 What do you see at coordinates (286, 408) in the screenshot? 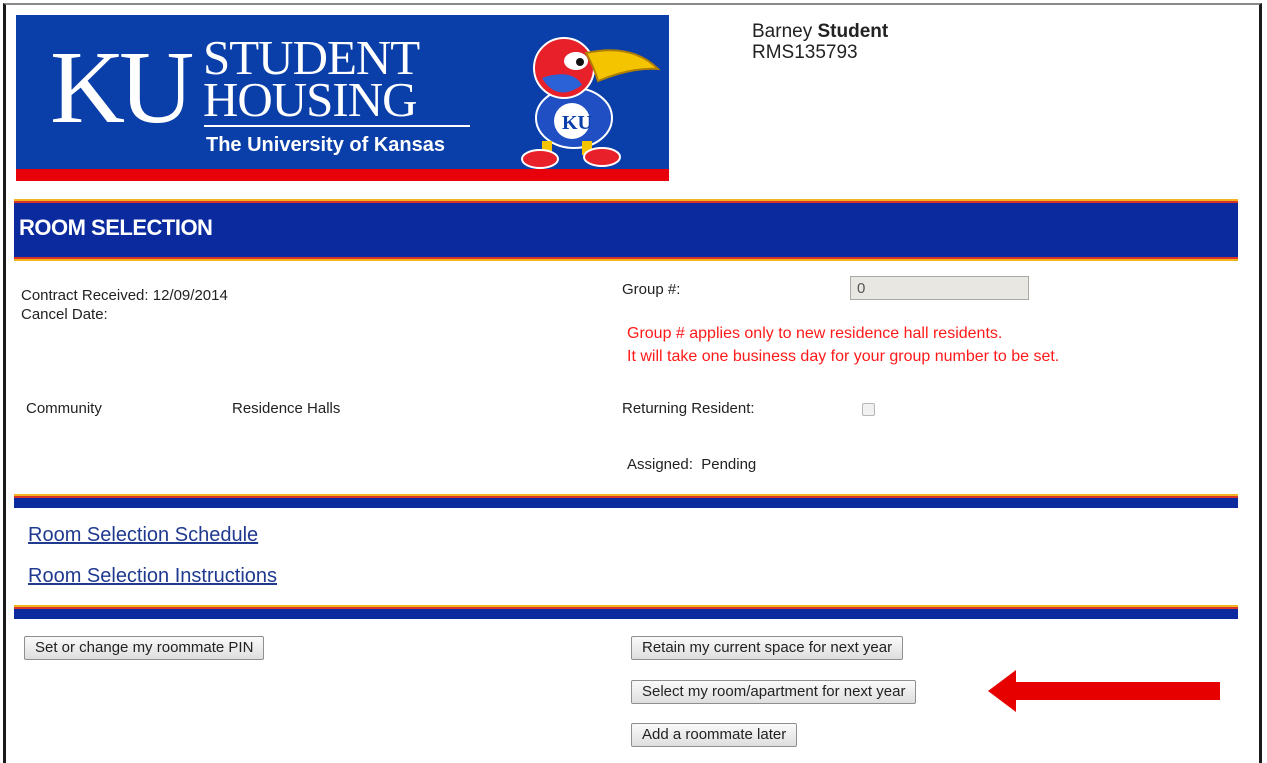
I see `community-value: Residence Halls` at bounding box center [286, 408].